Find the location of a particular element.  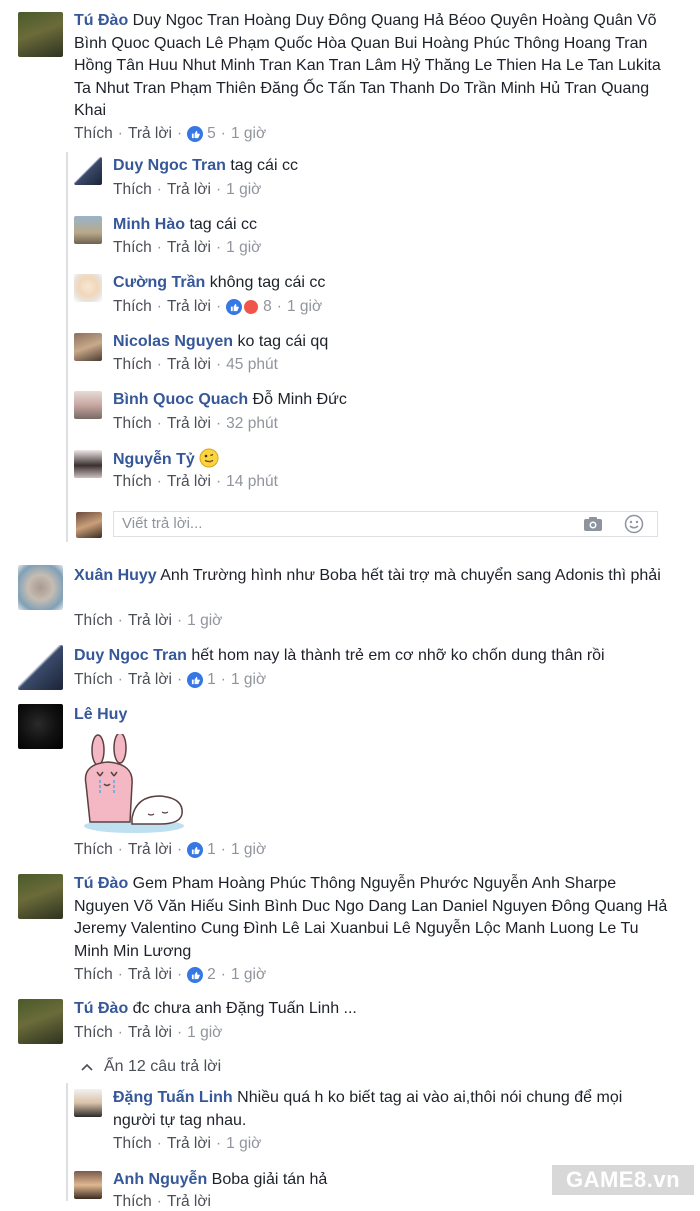

comment-actions: Thích · Trả lời · 1 · 1 giờ is located at coordinates (170, 850).